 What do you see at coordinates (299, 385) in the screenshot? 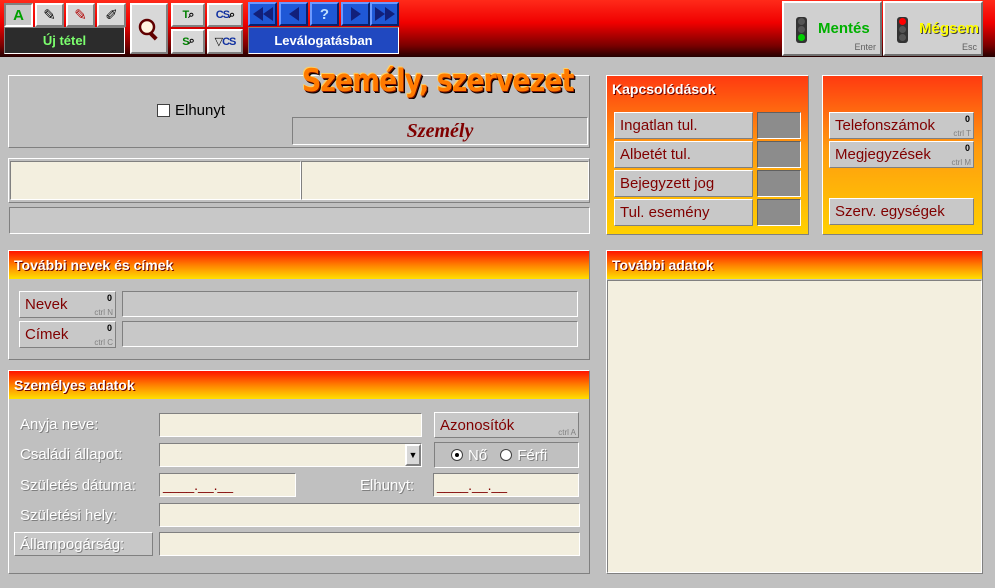
I see `personal-section-title: Személyes adatok` at bounding box center [299, 385].